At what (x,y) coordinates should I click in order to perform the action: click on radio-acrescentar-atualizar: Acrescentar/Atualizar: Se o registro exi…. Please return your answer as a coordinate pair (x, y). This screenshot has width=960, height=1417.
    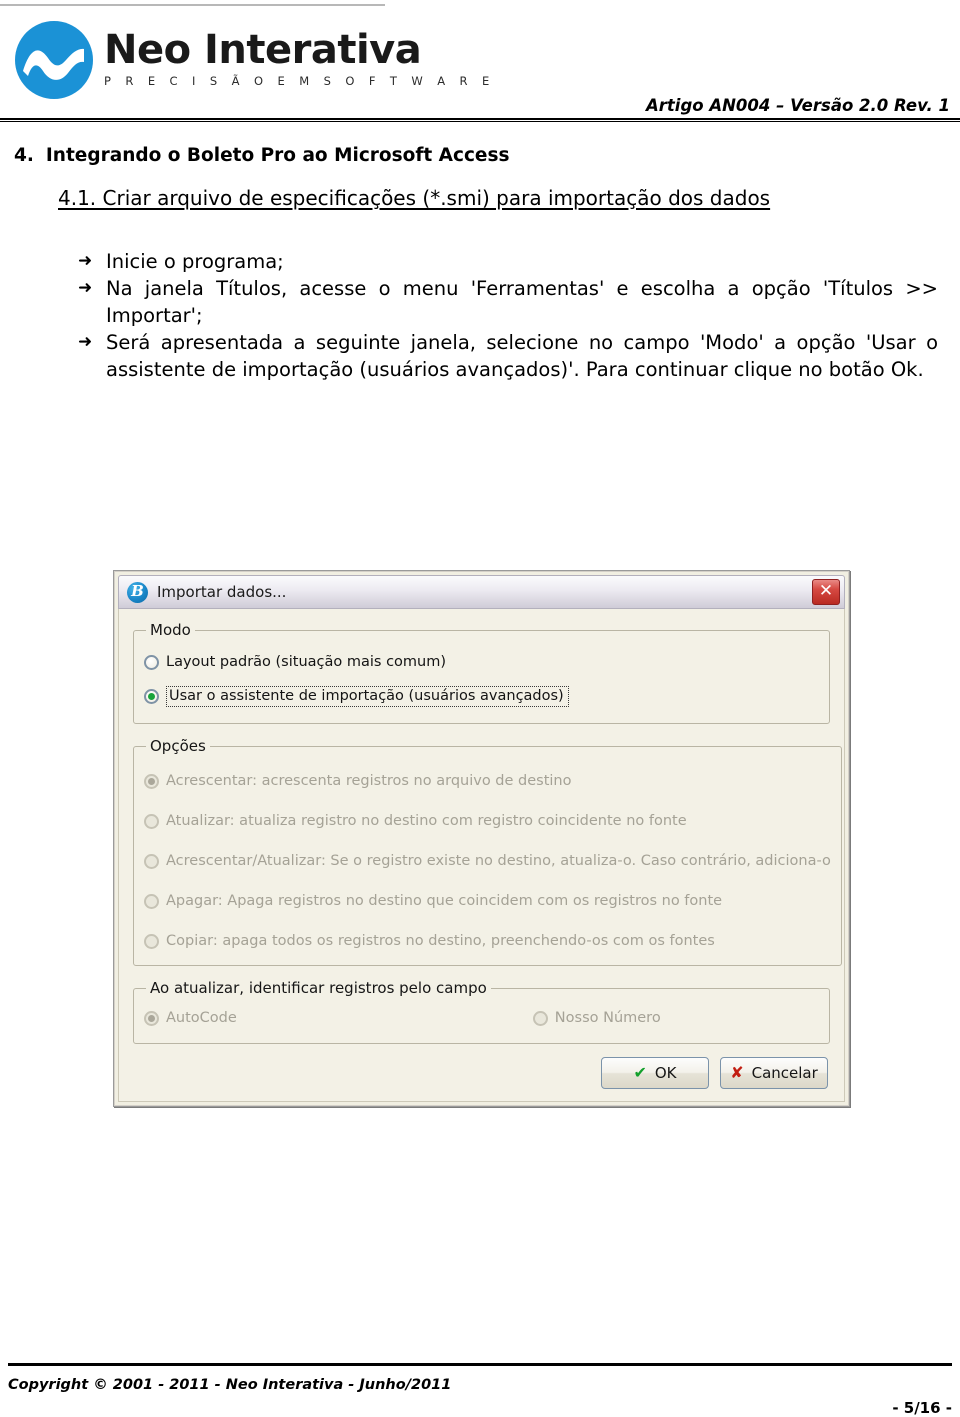
    Looking at the image, I should click on (487, 861).